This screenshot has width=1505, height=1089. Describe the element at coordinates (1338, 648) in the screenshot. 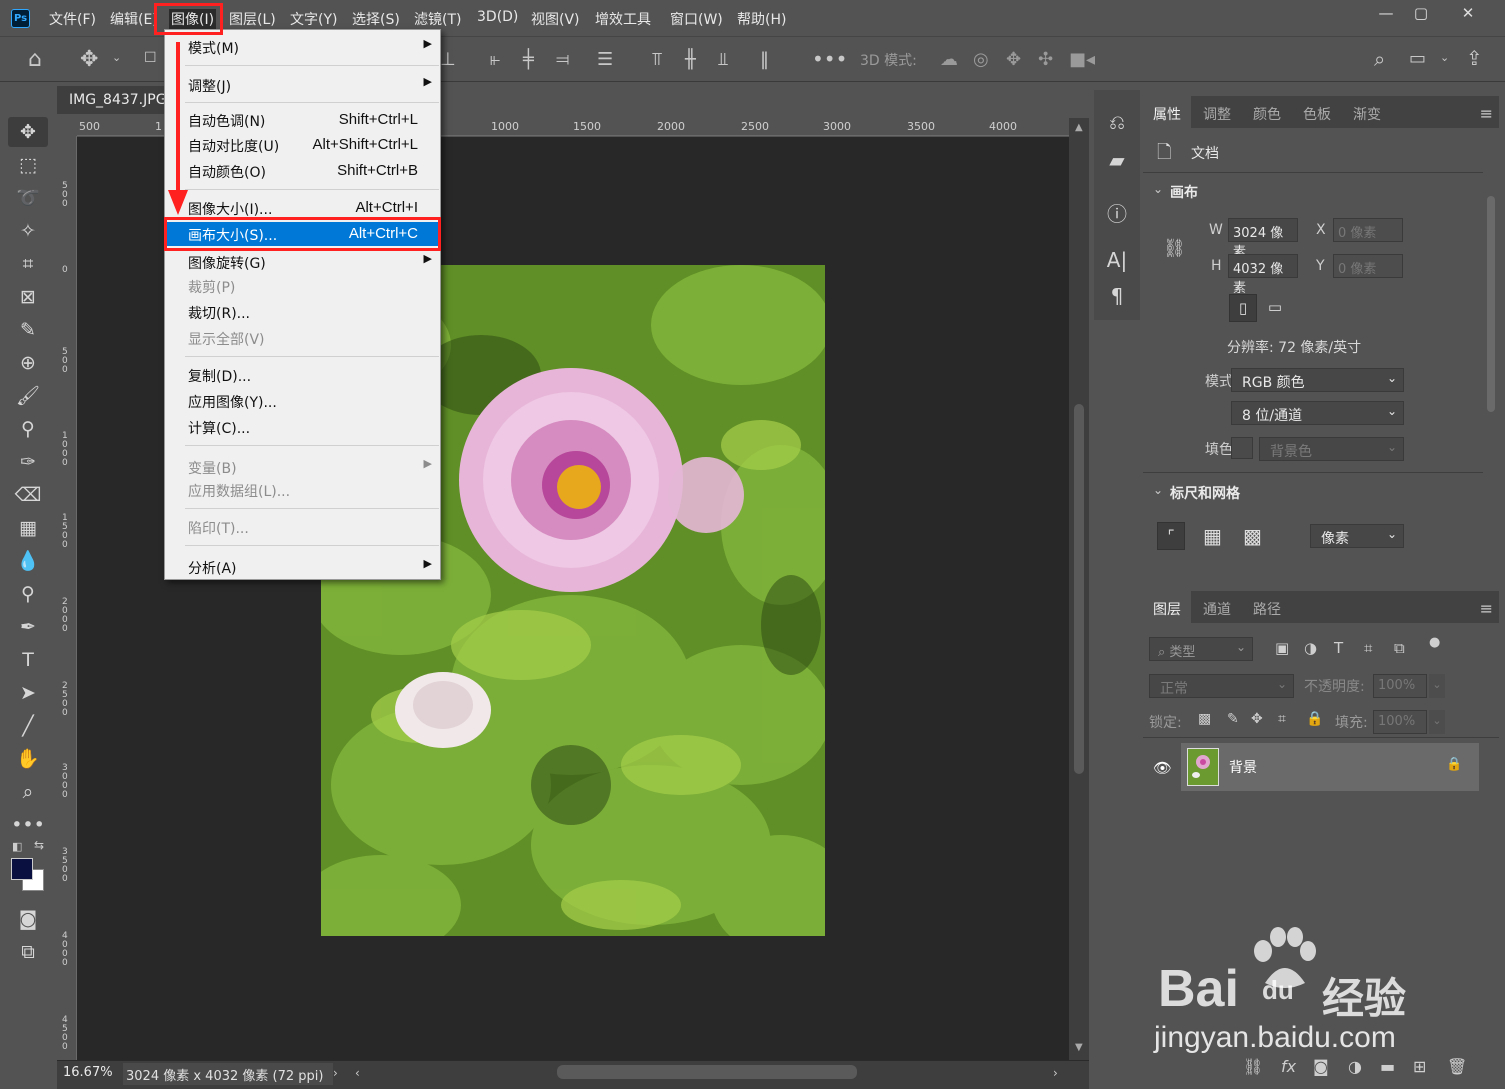

I see `filter-type-icon: T` at that location.